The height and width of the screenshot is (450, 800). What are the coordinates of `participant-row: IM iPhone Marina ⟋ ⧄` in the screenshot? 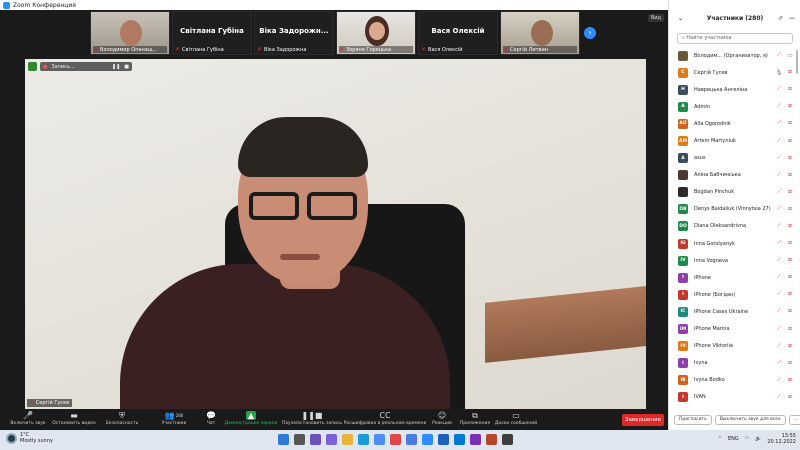 It's located at (734, 329).